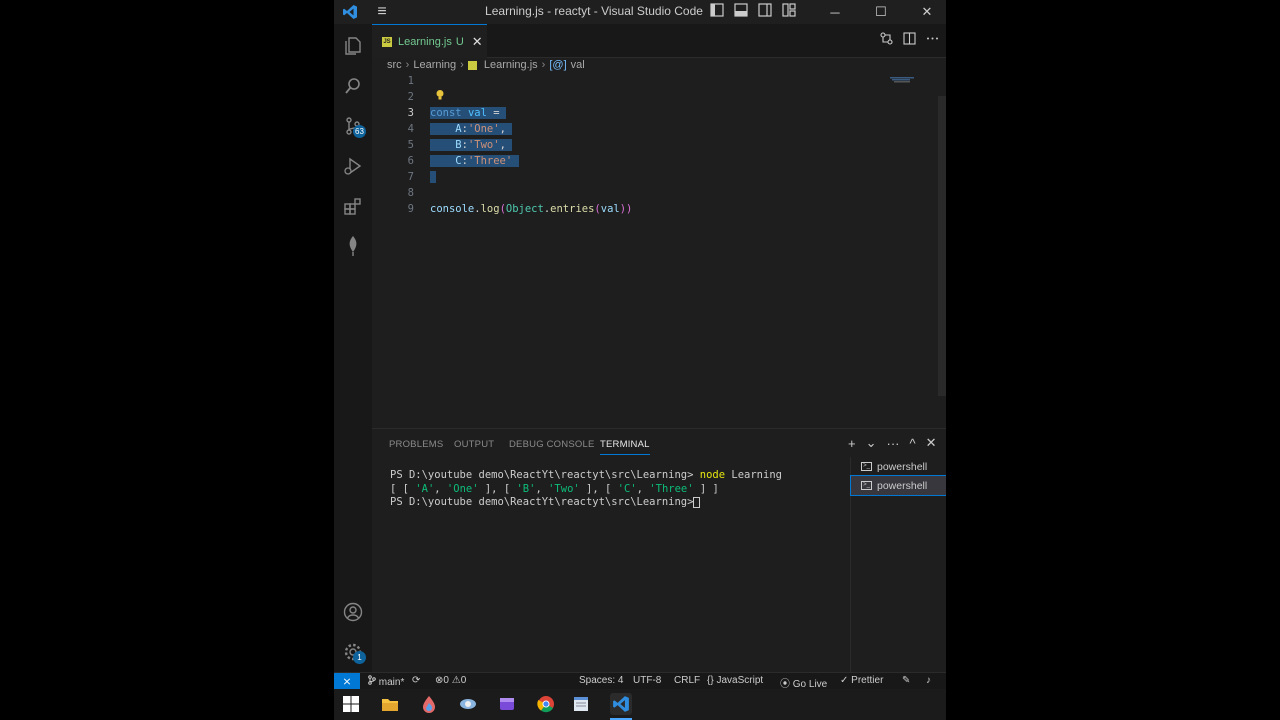  I want to click on toggle-secondary-sidebar-icon, so click(766, 11).